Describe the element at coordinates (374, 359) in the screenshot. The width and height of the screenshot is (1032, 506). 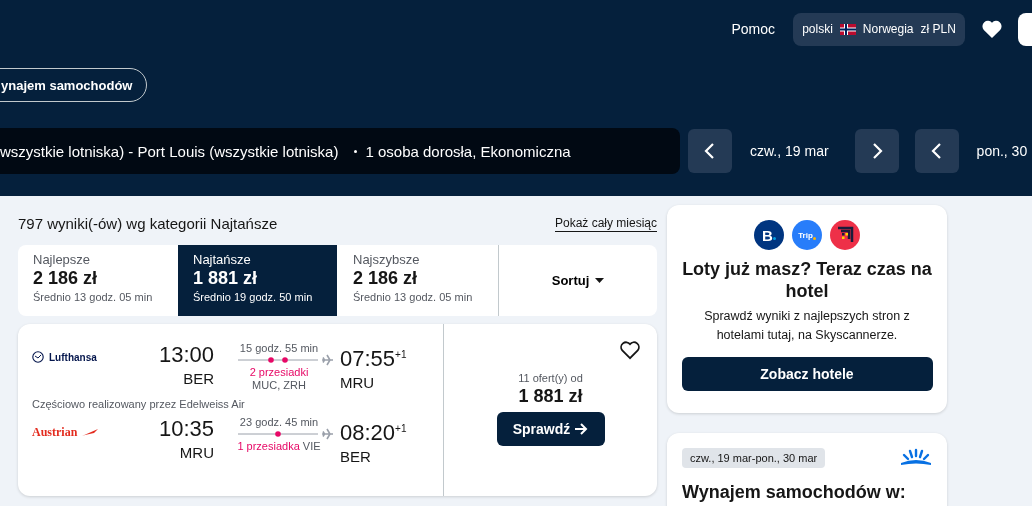
I see `arrival-time: 07:55$^{+1}$` at that location.